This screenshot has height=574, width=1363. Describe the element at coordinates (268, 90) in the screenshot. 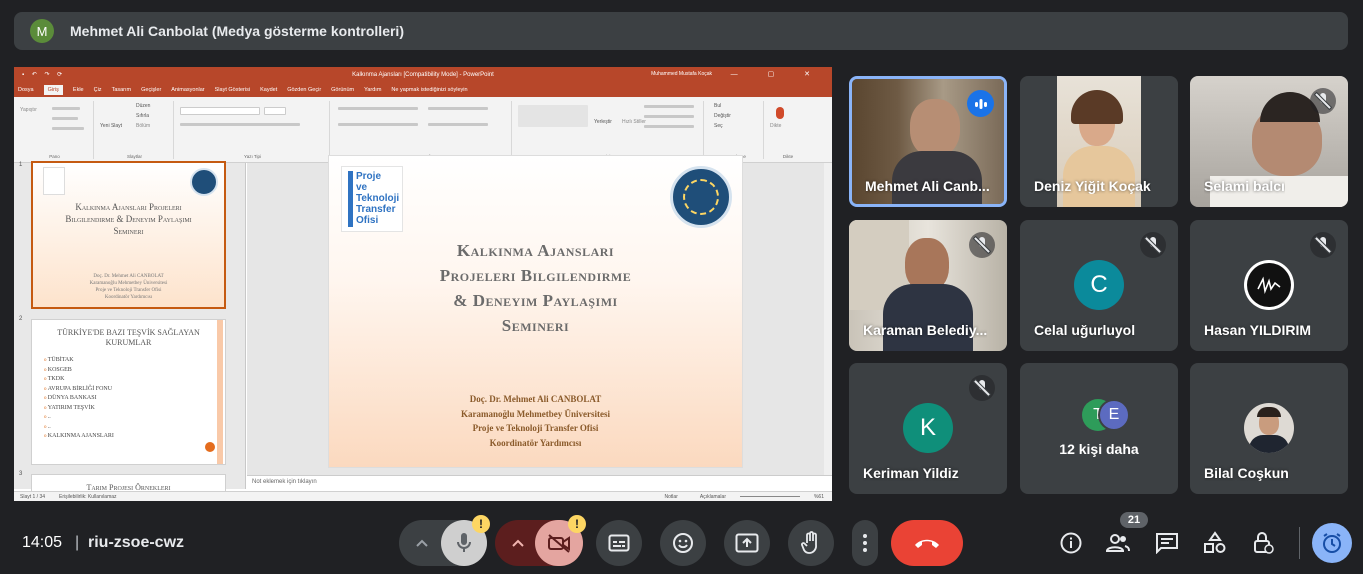

I see `ribbon-tab: Kaydet` at that location.